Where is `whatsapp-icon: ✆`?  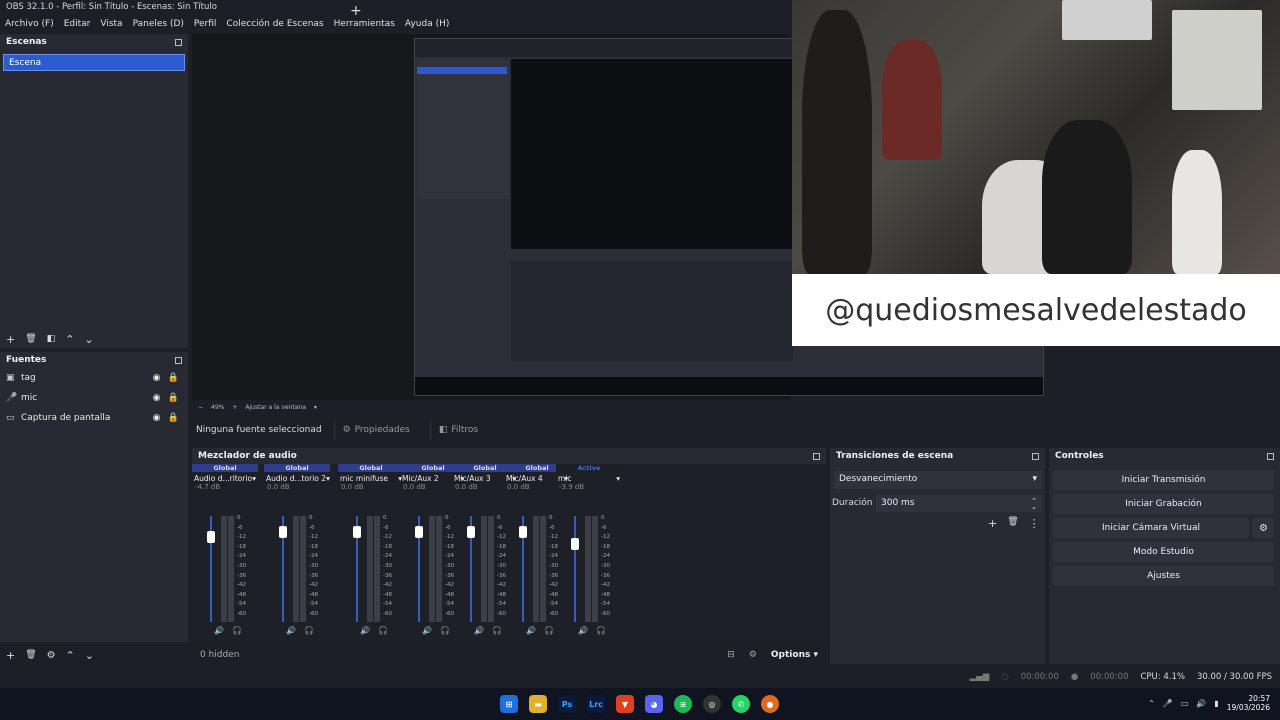
whatsapp-icon: ✆ is located at coordinates (741, 704).